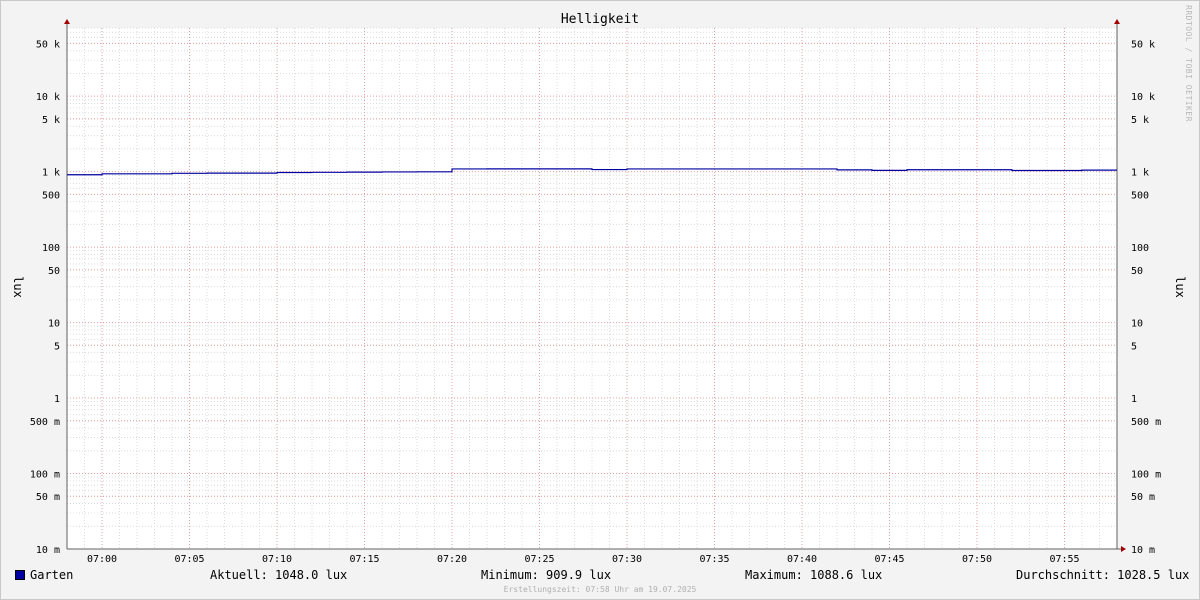 Image resolution: width=1200 pixels, height=600 pixels. What do you see at coordinates (1180, 287) in the screenshot?
I see `y-axis-label-right: lux` at bounding box center [1180, 287].